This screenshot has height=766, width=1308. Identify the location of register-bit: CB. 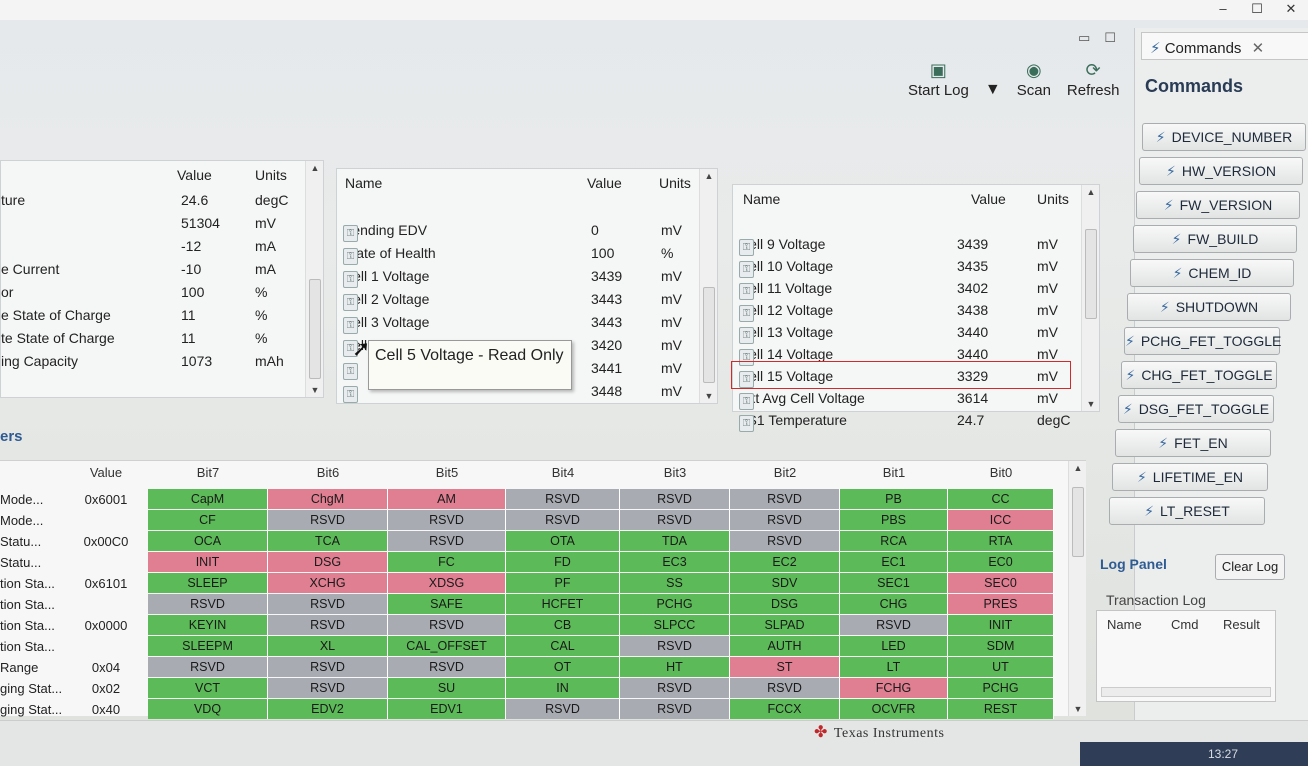
(563, 625).